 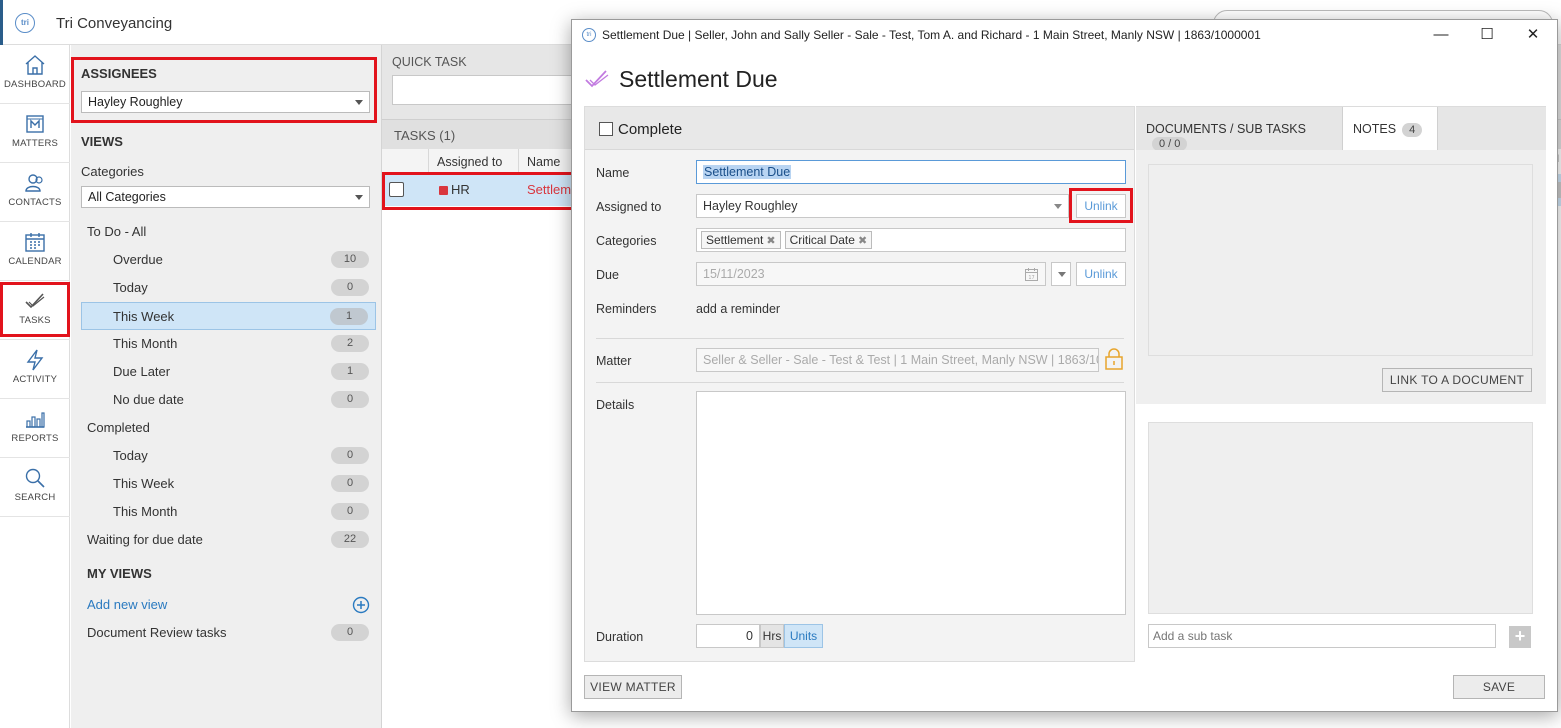 What do you see at coordinates (1487, 35) in the screenshot?
I see `maximize-button: ☐` at bounding box center [1487, 35].